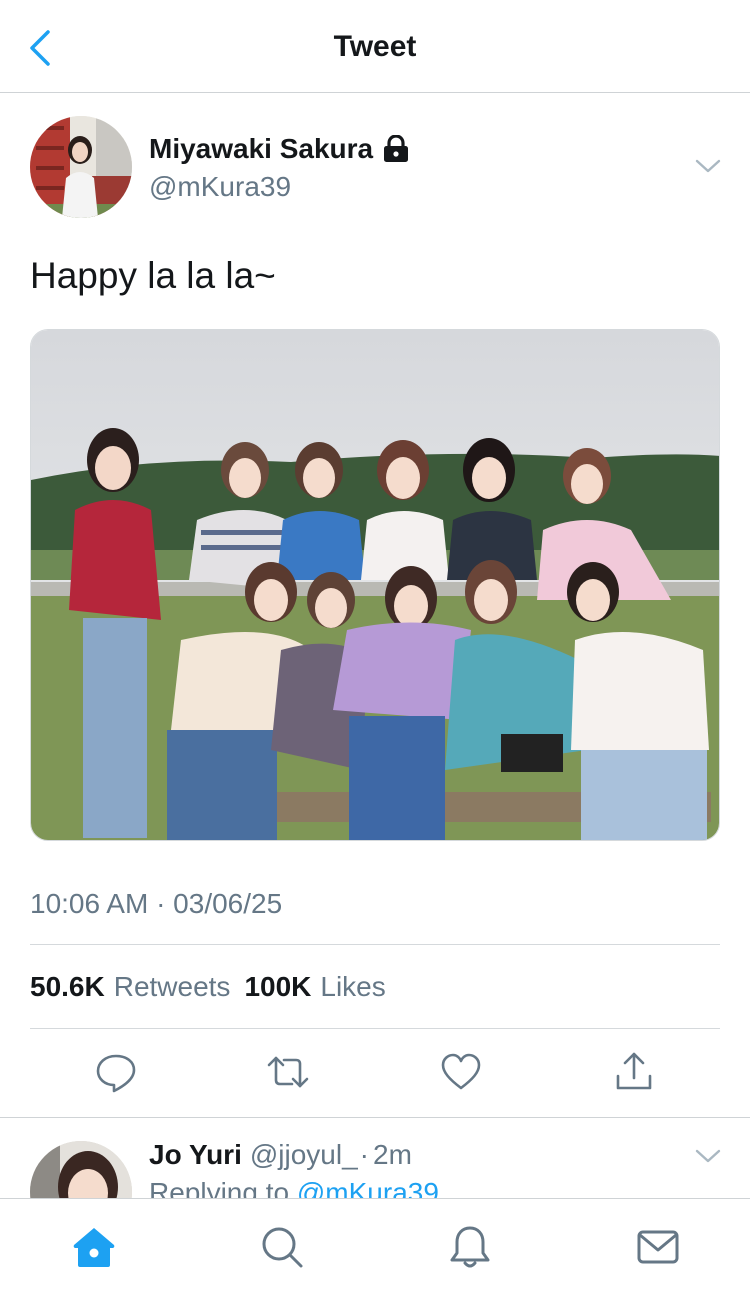 The image size is (750, 1298). Describe the element at coordinates (375, 1248) in the screenshot. I see `bottom-tab-bar` at that location.